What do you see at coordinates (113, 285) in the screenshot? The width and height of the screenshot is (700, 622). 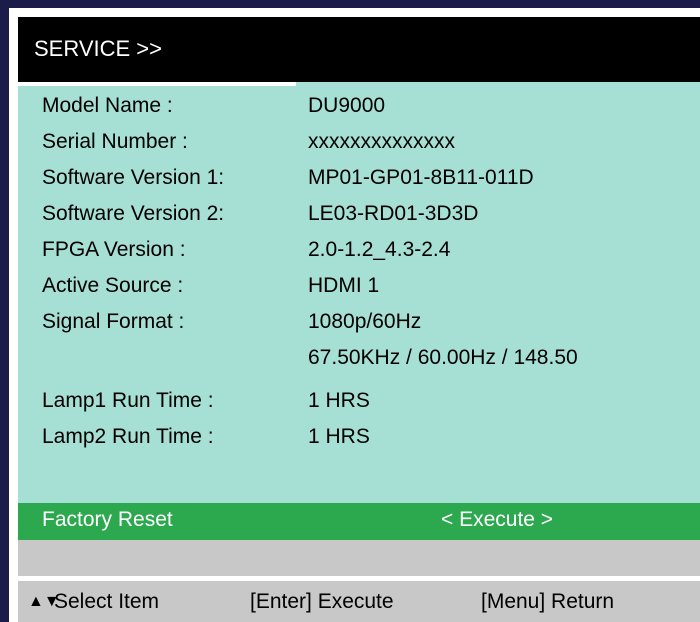 I see `row-label: Active Source :` at bounding box center [113, 285].